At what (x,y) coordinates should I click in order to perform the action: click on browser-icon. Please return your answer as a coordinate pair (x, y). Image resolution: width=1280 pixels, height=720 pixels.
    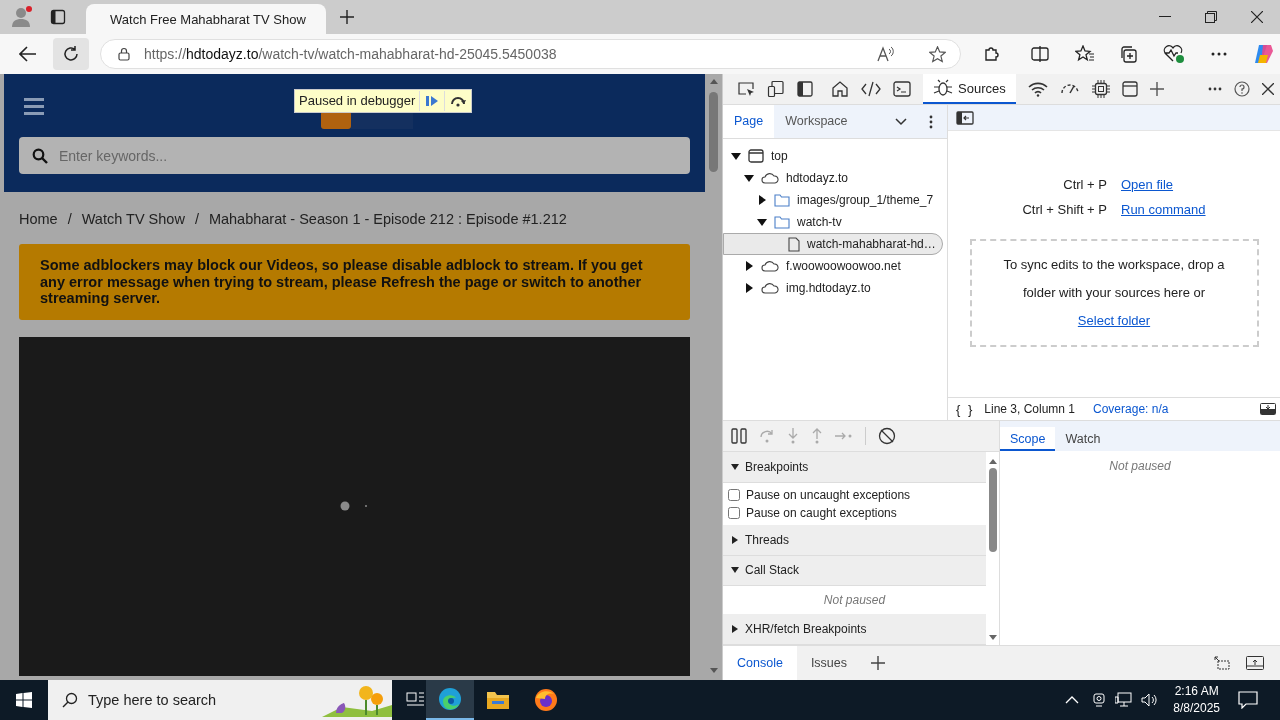
    Looking at the image, I should click on (450, 699).